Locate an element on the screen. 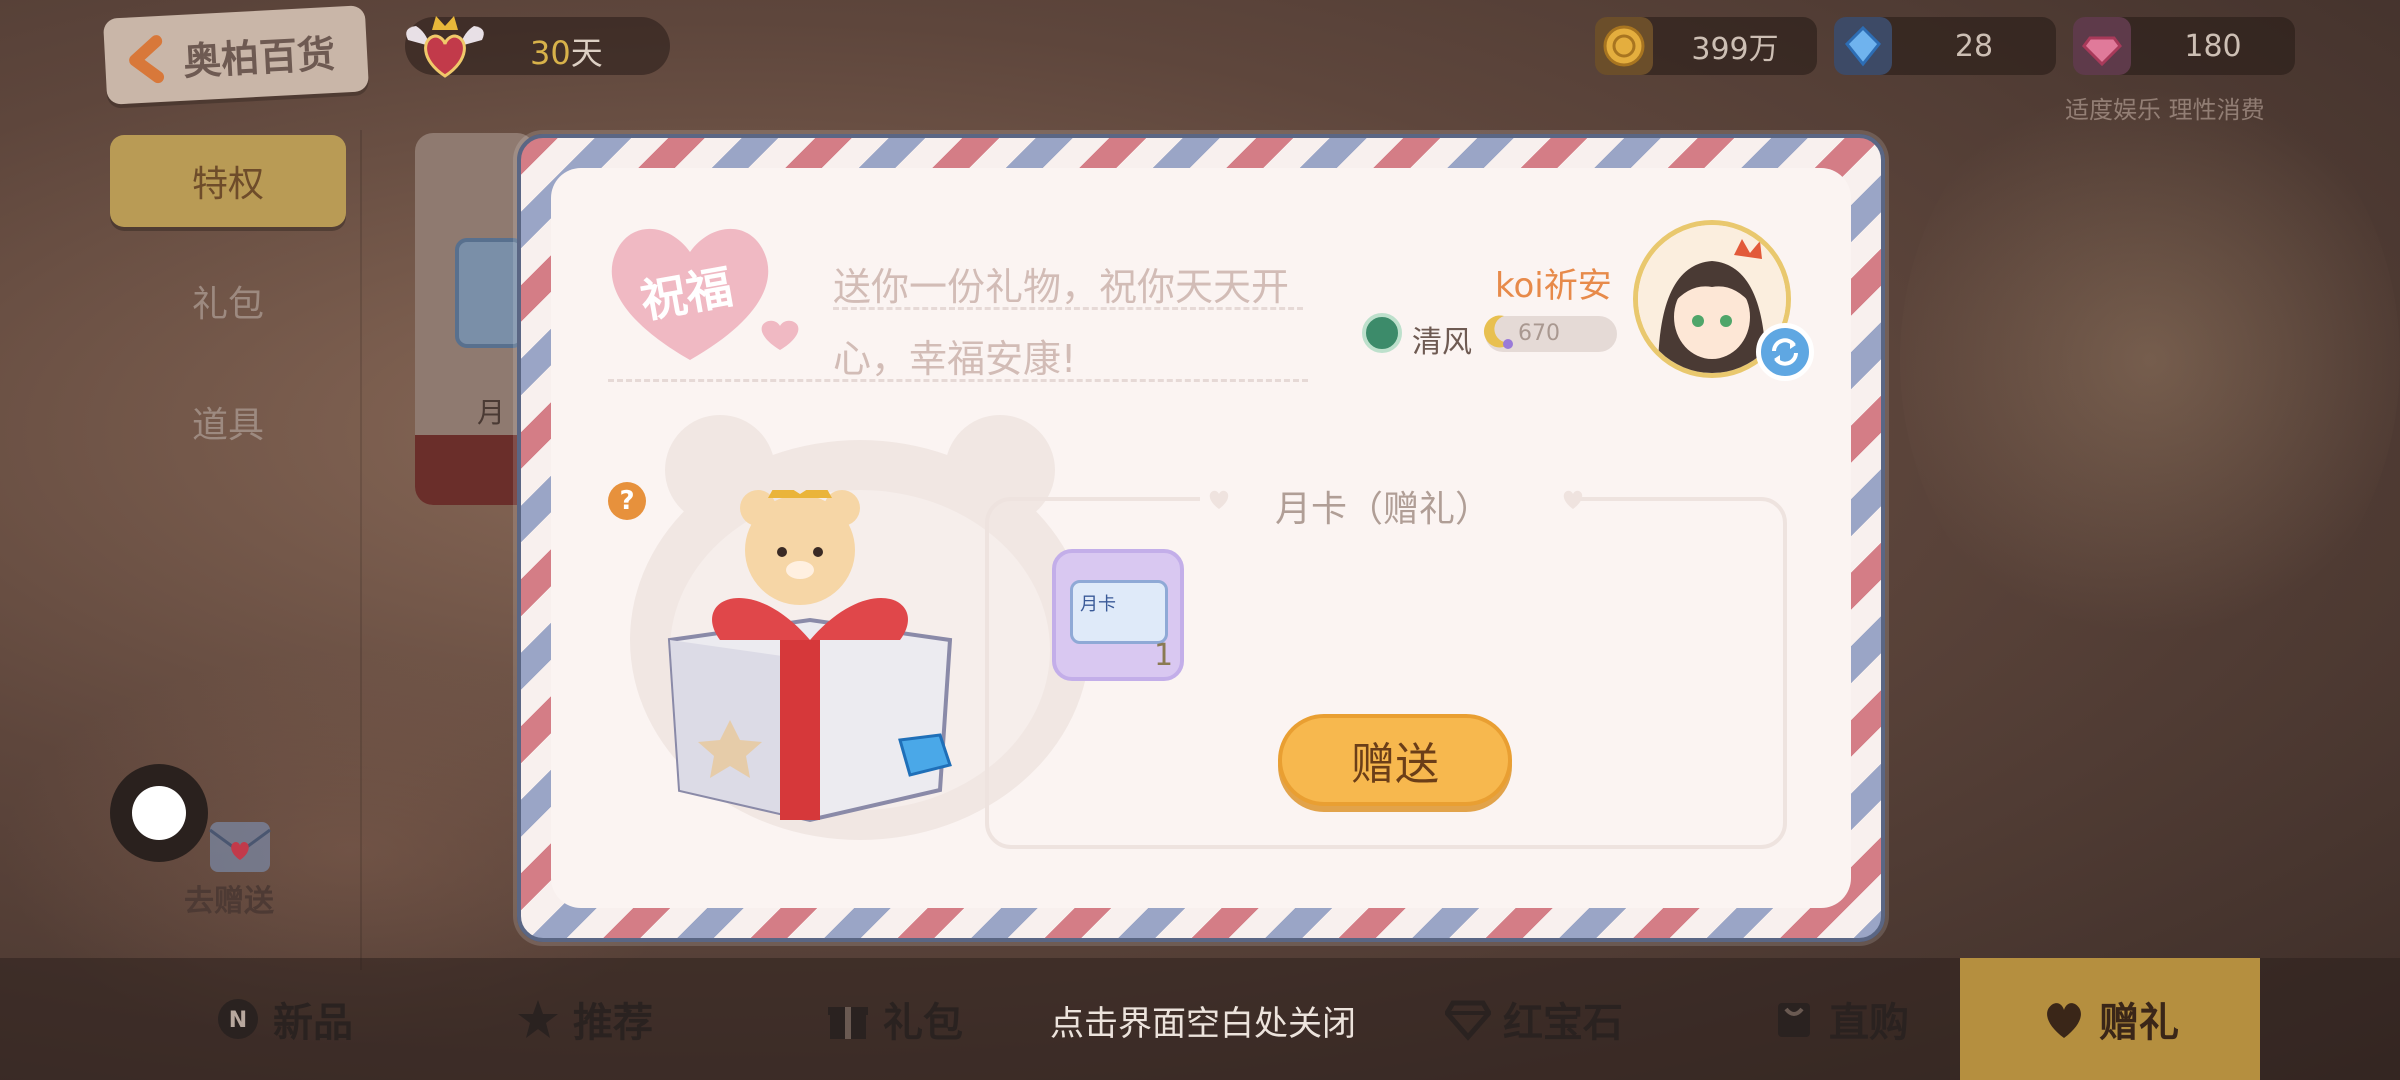 This screenshot has width=2400, height=1080. bottom-nav-new-label: 新品 is located at coordinates (313, 1023).